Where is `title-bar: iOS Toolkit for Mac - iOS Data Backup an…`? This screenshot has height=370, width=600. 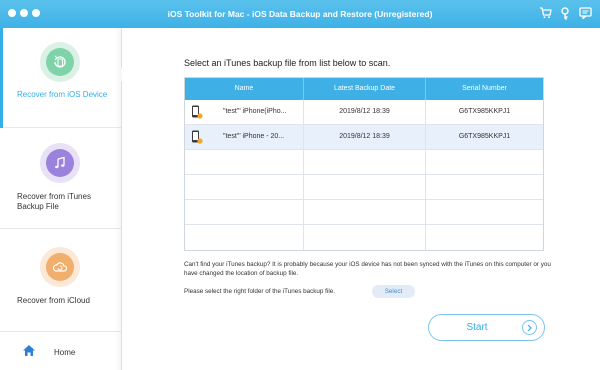 title-bar: iOS Toolkit for Mac - iOS Data Backup an… is located at coordinates (300, 14).